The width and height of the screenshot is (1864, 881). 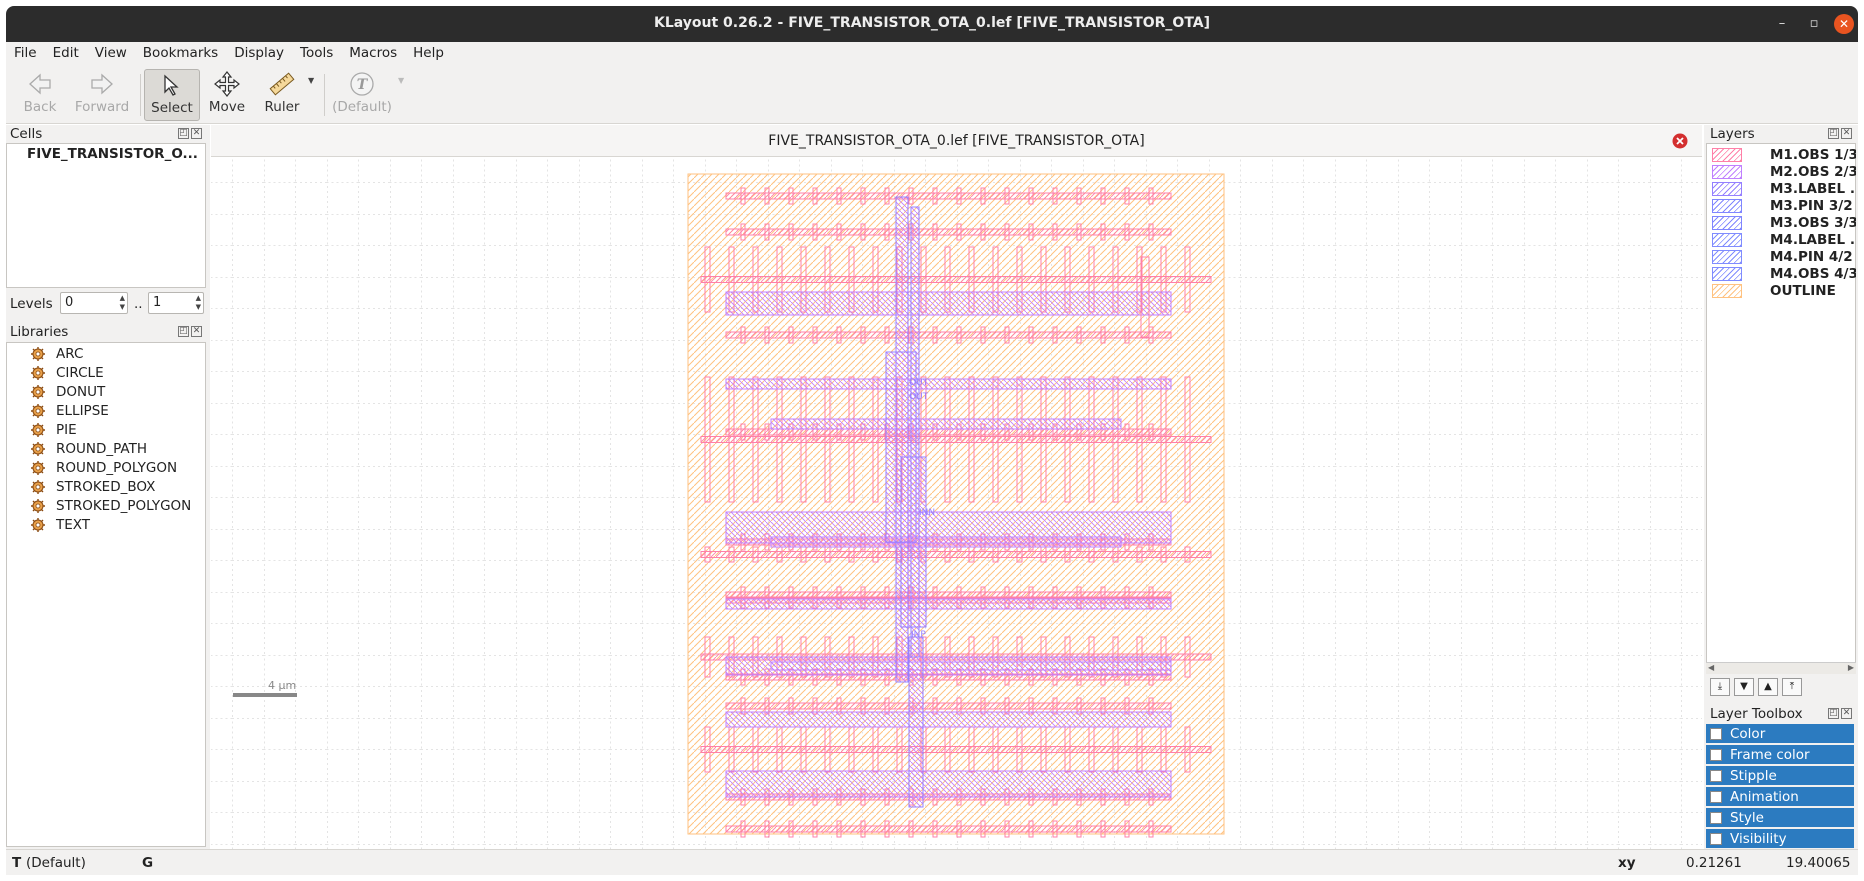 What do you see at coordinates (1714, 863) in the screenshot?
I see `status-x-value: 0.21261` at bounding box center [1714, 863].